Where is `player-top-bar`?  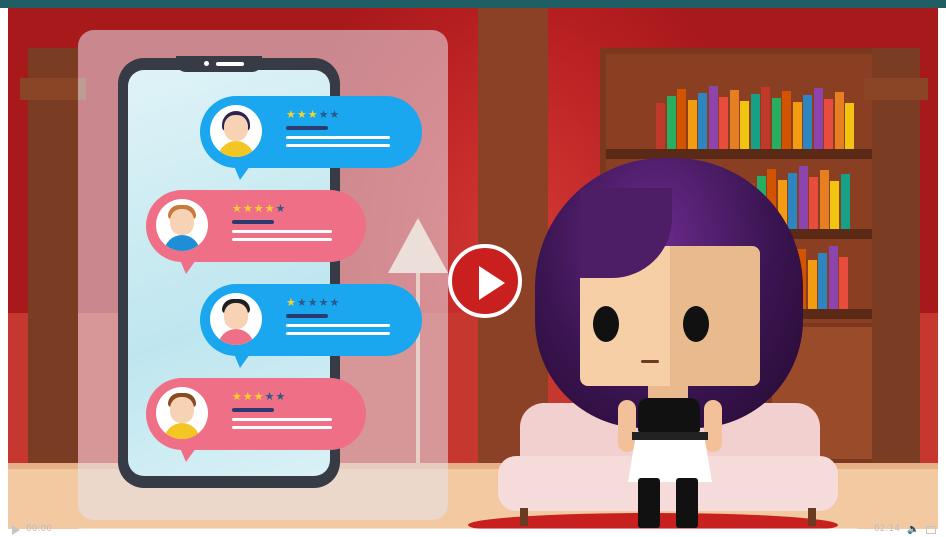
player-top-bar is located at coordinates (473, 4).